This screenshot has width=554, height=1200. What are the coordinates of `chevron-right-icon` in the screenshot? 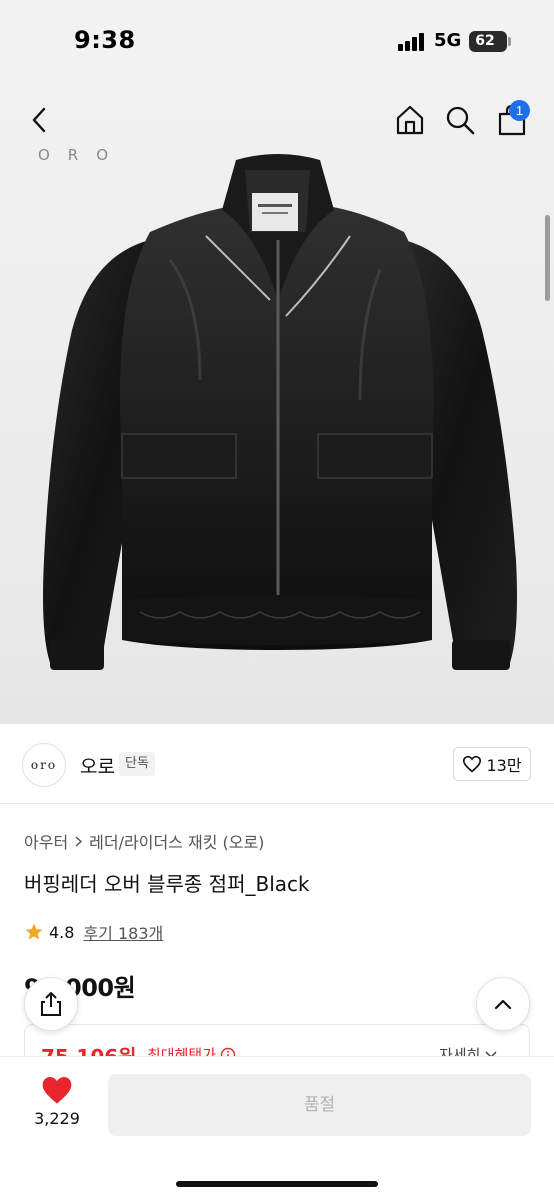 It's located at (79, 841).